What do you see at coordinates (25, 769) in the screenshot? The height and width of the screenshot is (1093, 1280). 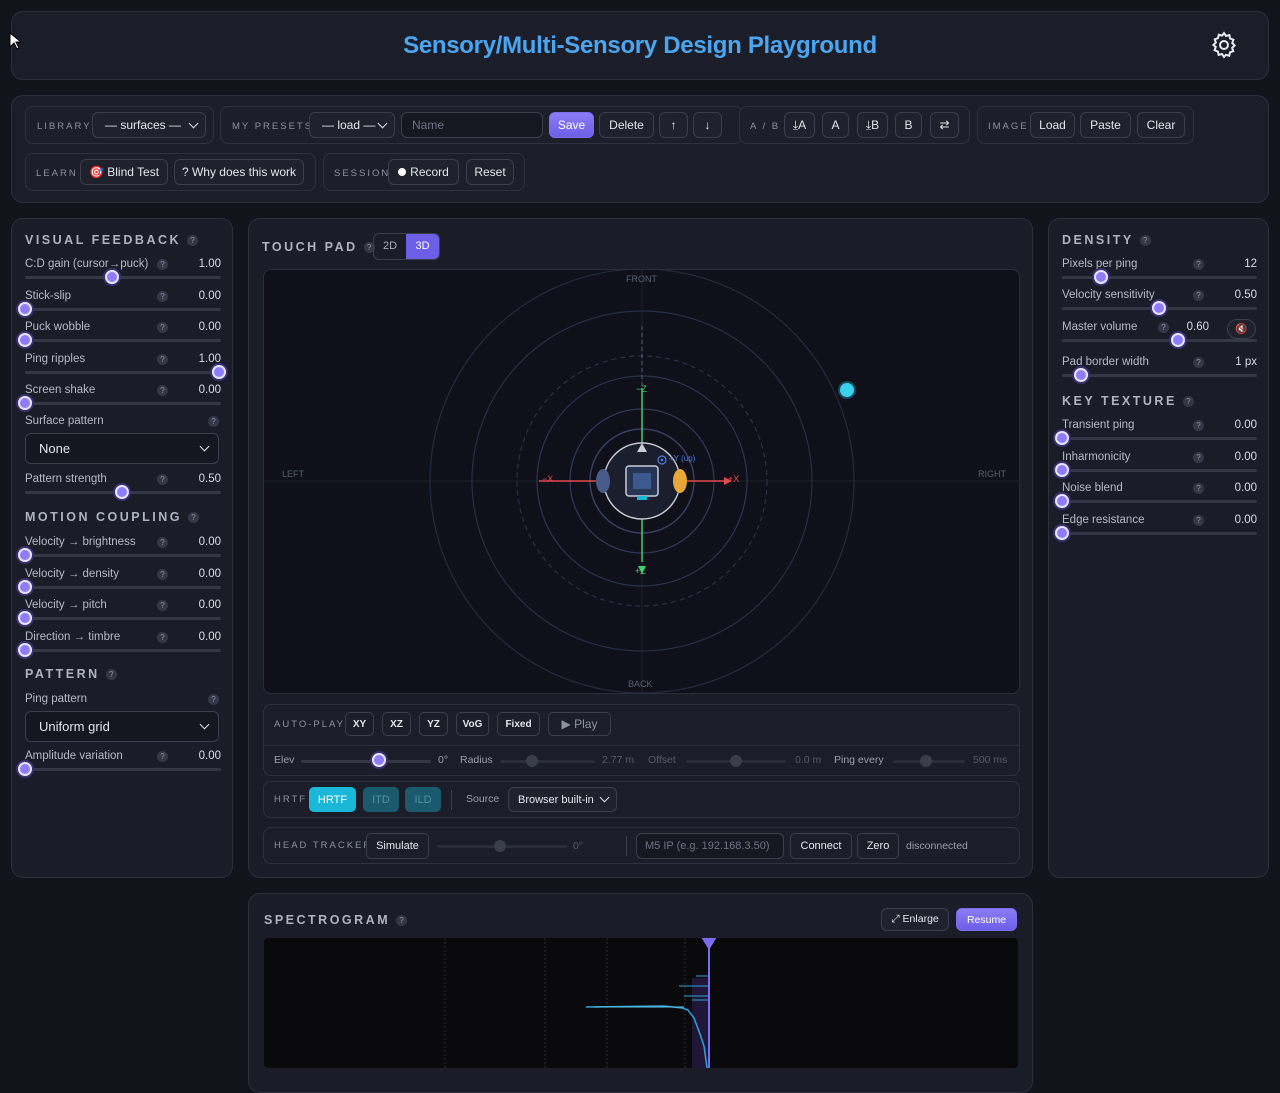 I see `amplitude-variation-slider-thumb` at bounding box center [25, 769].